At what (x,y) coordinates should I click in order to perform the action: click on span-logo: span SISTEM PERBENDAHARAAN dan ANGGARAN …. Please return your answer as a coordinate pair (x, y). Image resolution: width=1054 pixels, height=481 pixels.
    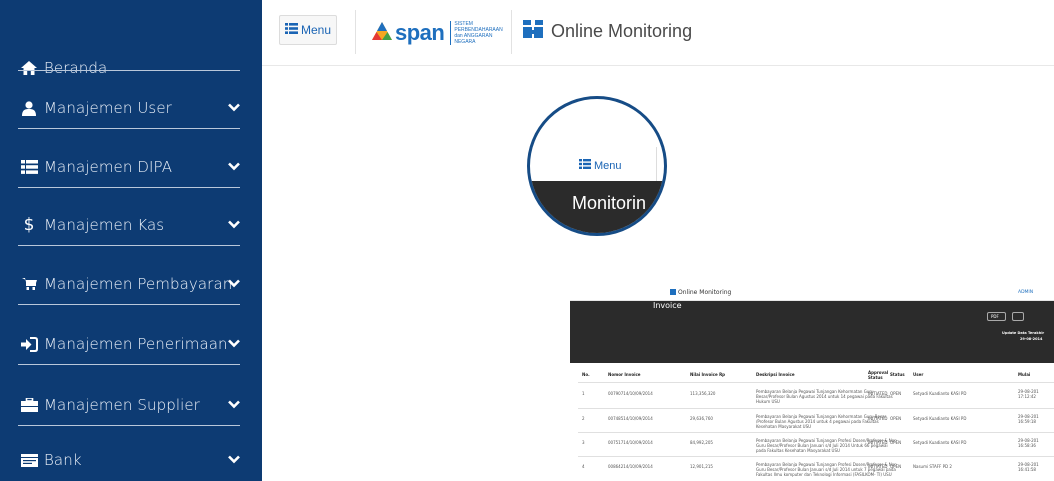
    Looking at the image, I should click on (442, 33).